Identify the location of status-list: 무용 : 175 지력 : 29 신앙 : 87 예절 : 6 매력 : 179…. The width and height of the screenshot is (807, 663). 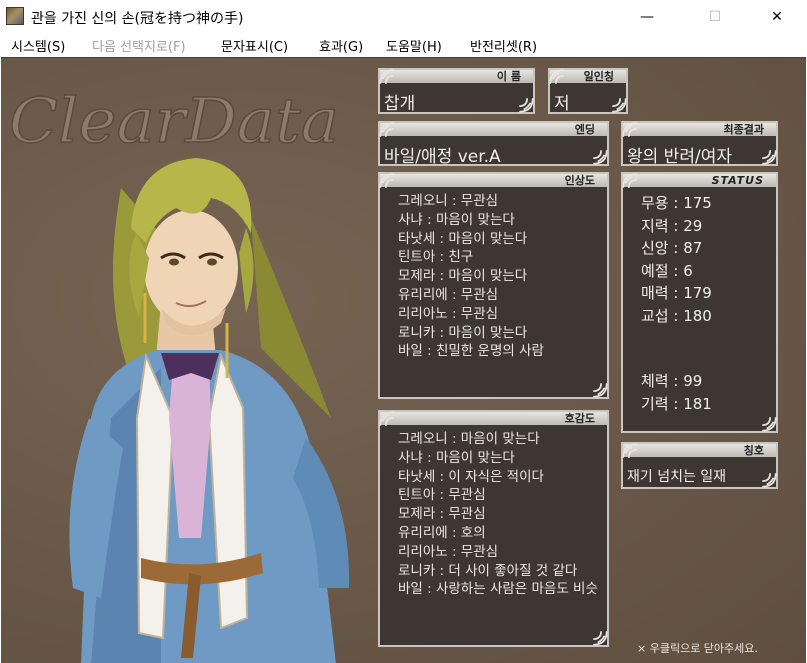
(704, 259).